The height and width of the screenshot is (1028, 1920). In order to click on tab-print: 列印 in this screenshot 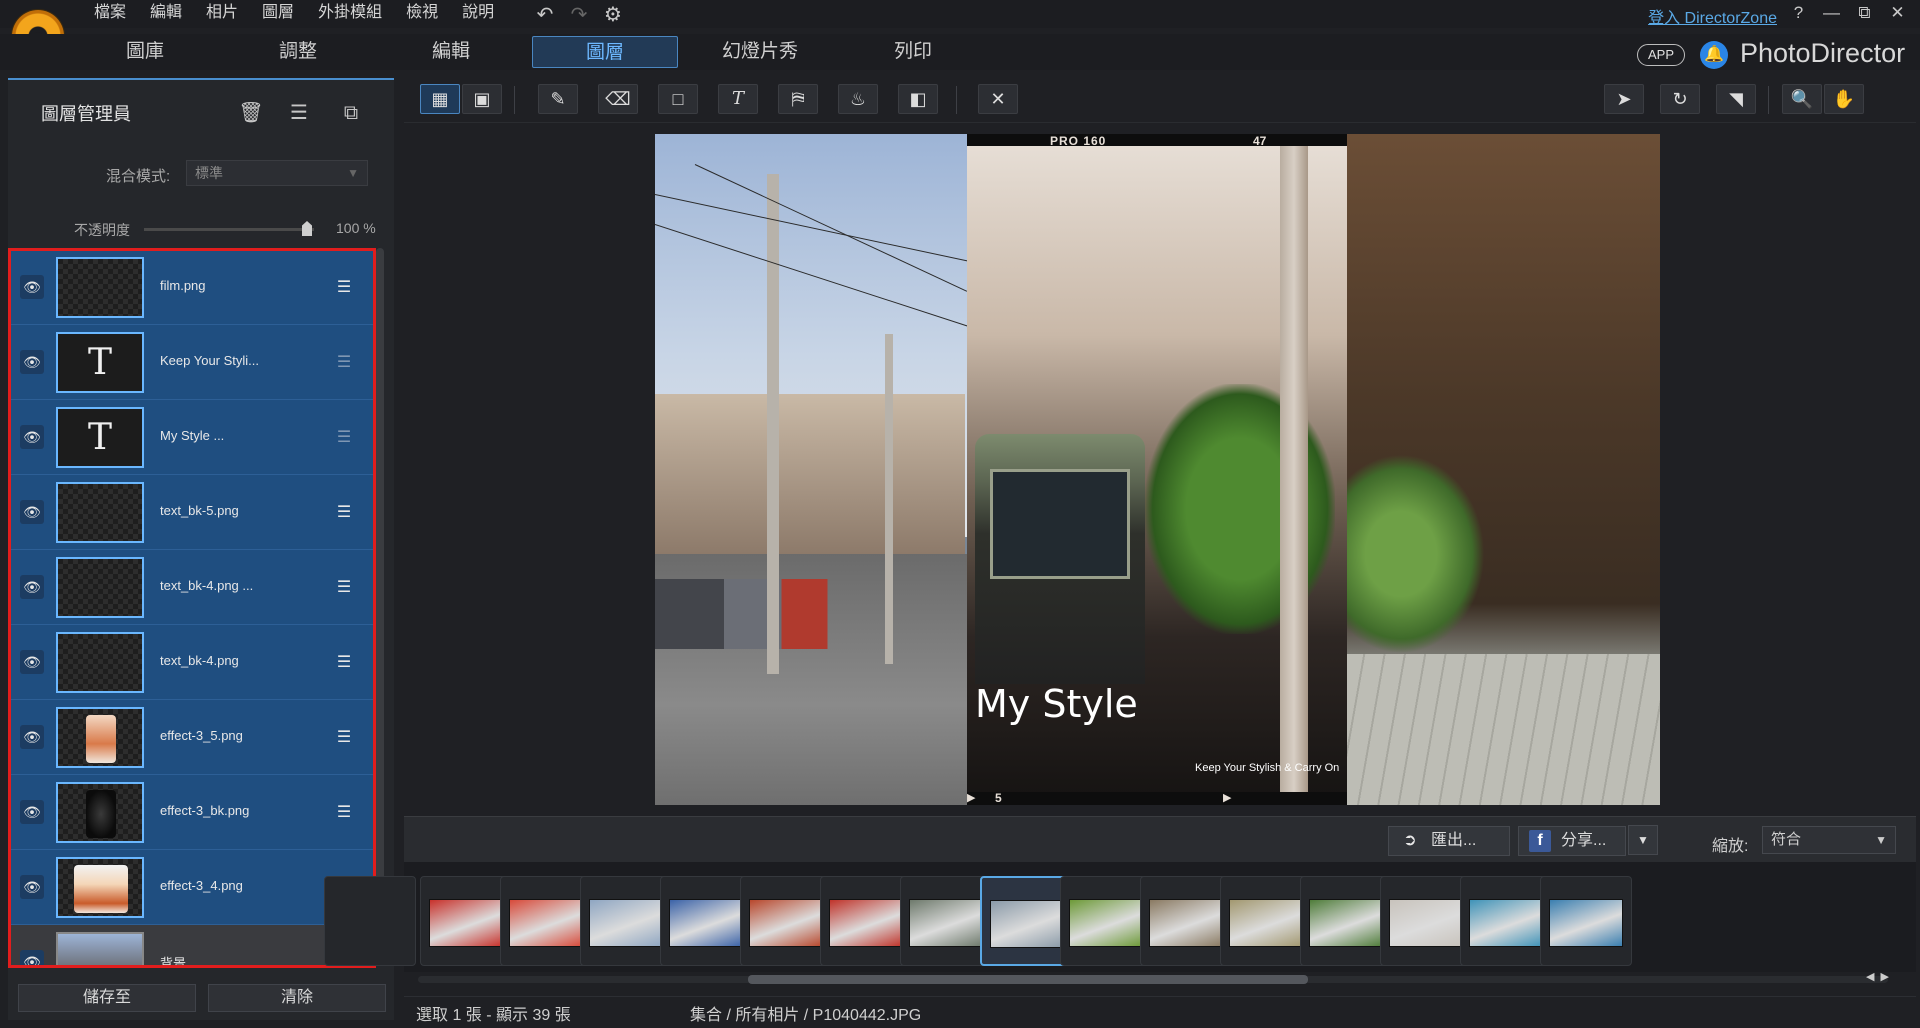, I will do `click(913, 52)`.